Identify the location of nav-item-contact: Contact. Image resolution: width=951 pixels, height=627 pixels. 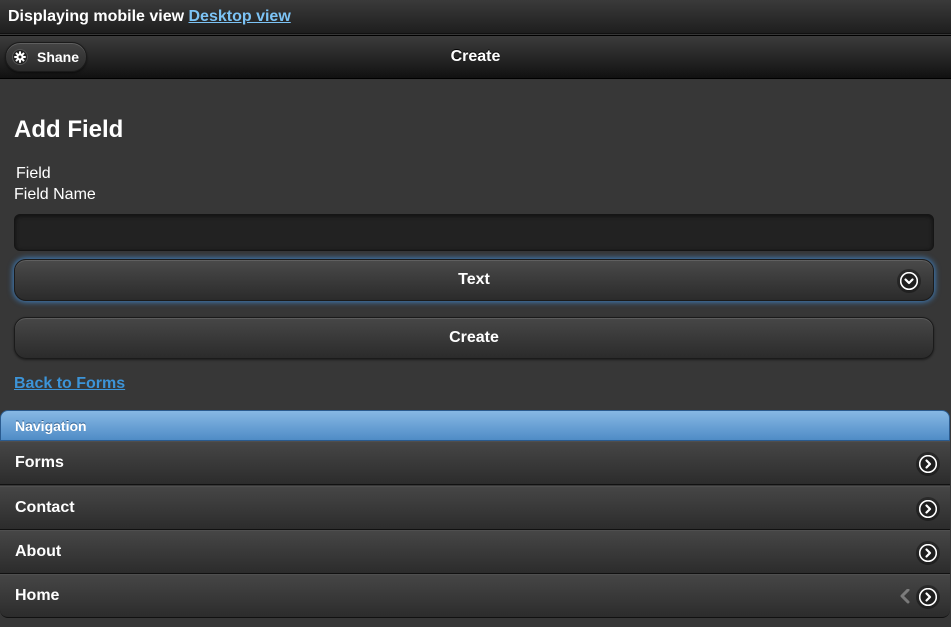
(475, 508).